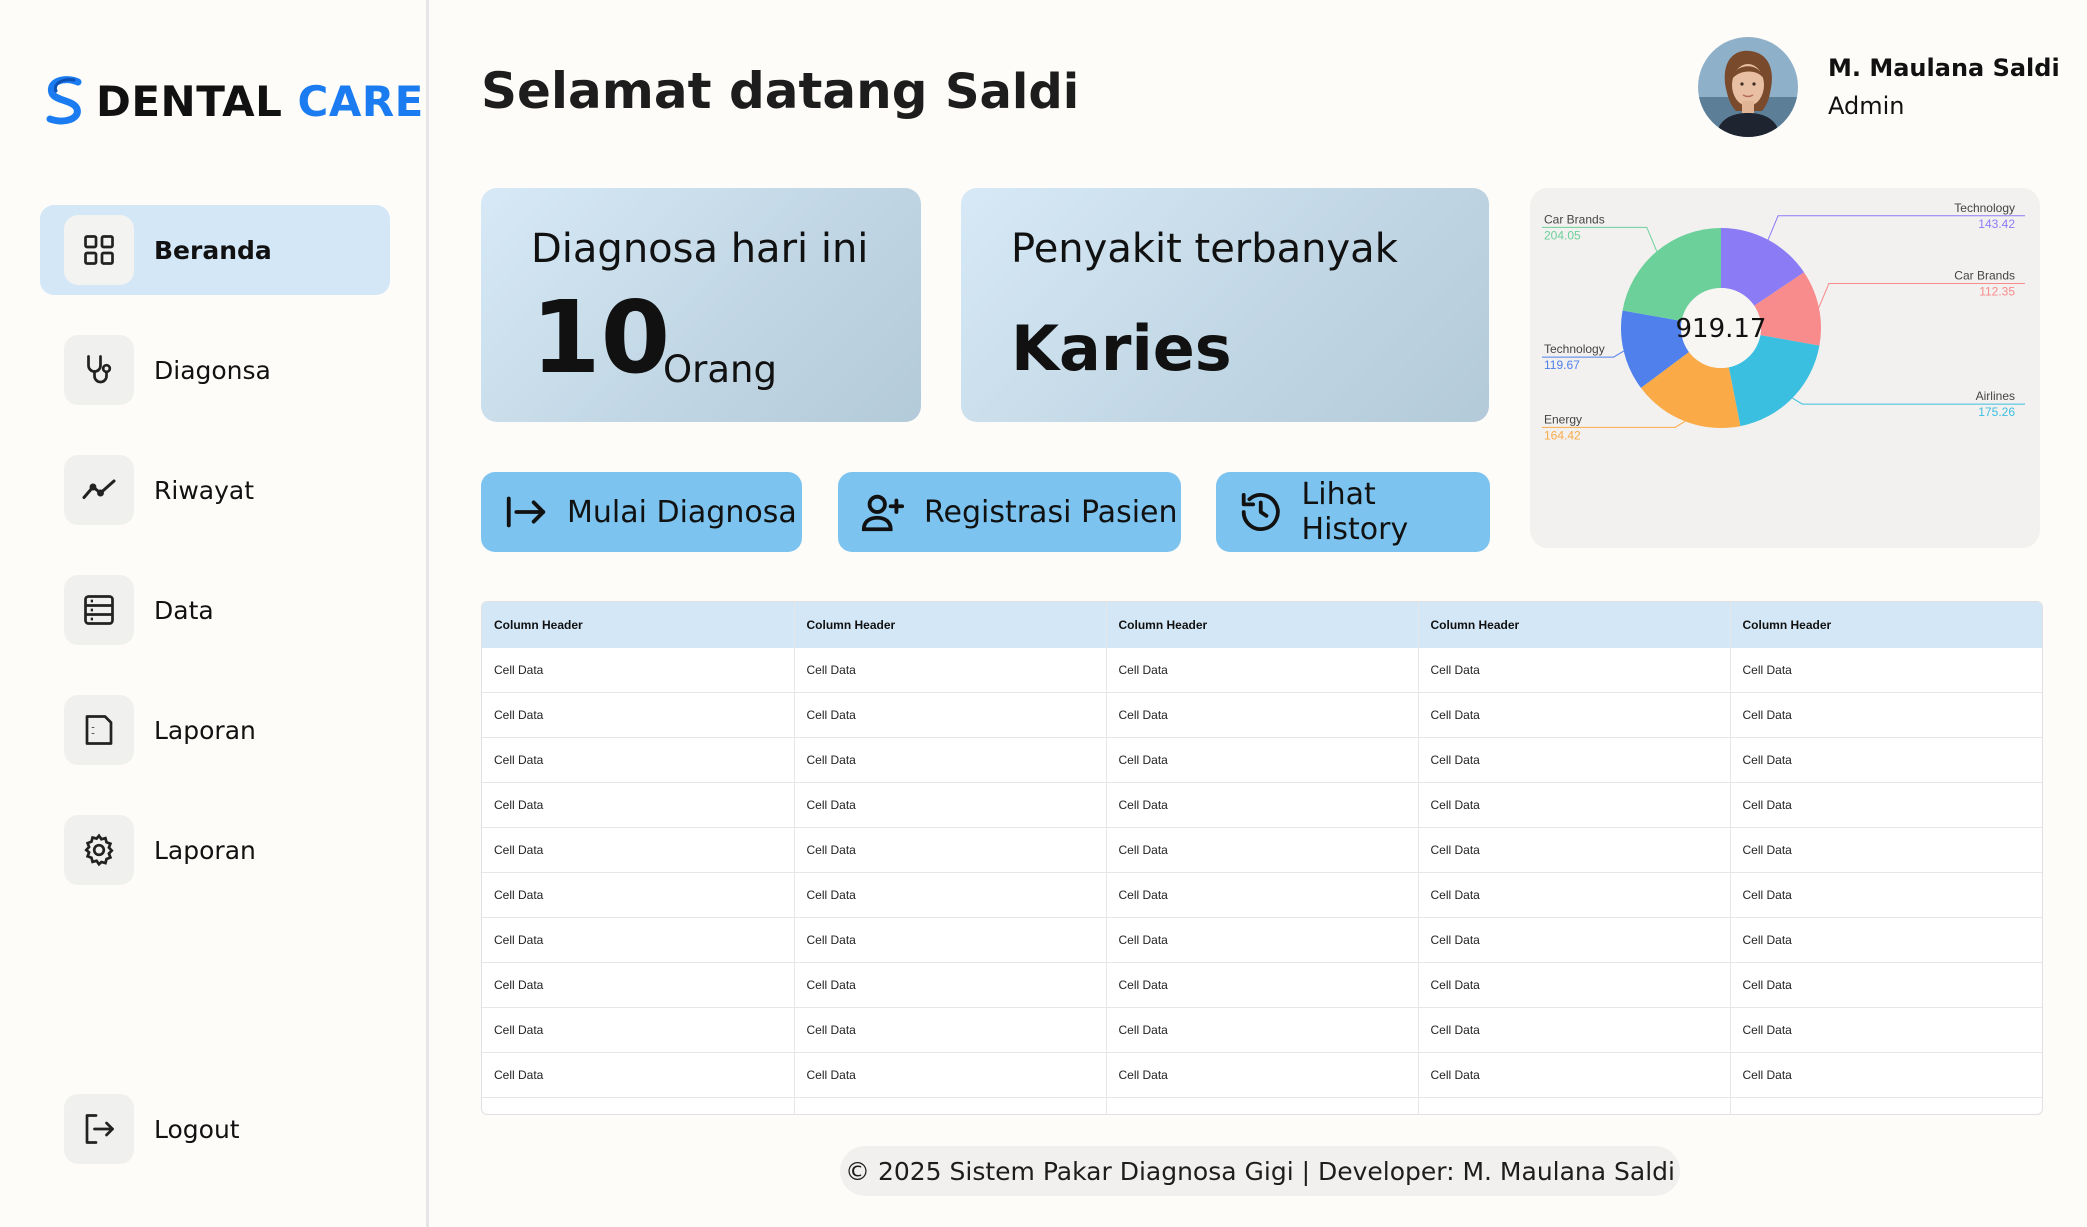 This screenshot has height=1227, width=2087. What do you see at coordinates (197, 1129) in the screenshot?
I see `logout-label: Logout` at bounding box center [197, 1129].